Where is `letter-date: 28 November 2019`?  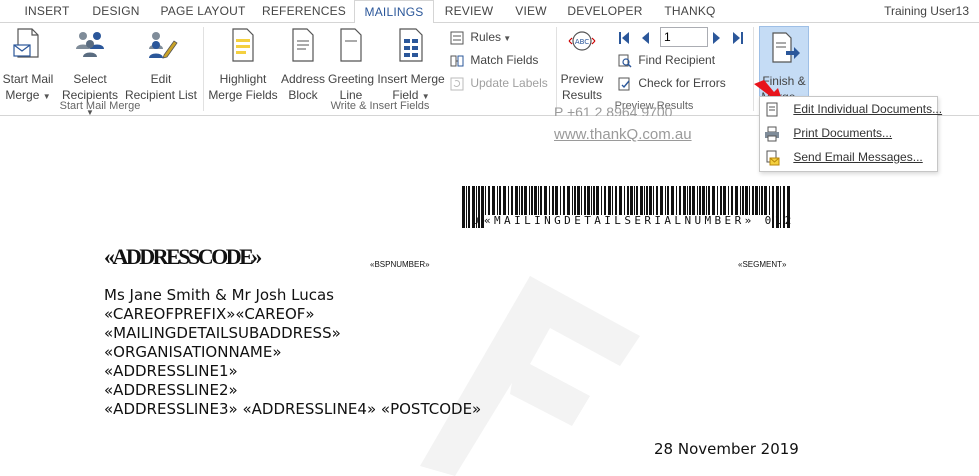
letter-date: 28 November 2019 is located at coordinates (726, 449).